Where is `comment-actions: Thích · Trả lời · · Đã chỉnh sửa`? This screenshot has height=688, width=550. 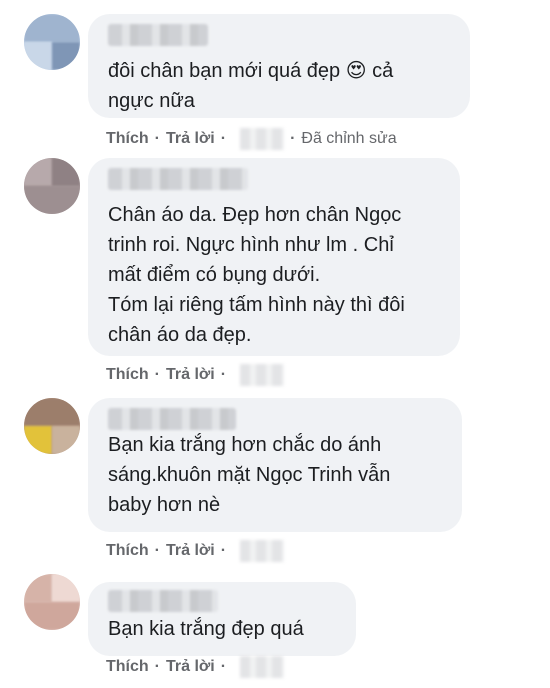
comment-actions: Thích · Trả lời · · Đã chỉnh sửa is located at coordinates (251, 139).